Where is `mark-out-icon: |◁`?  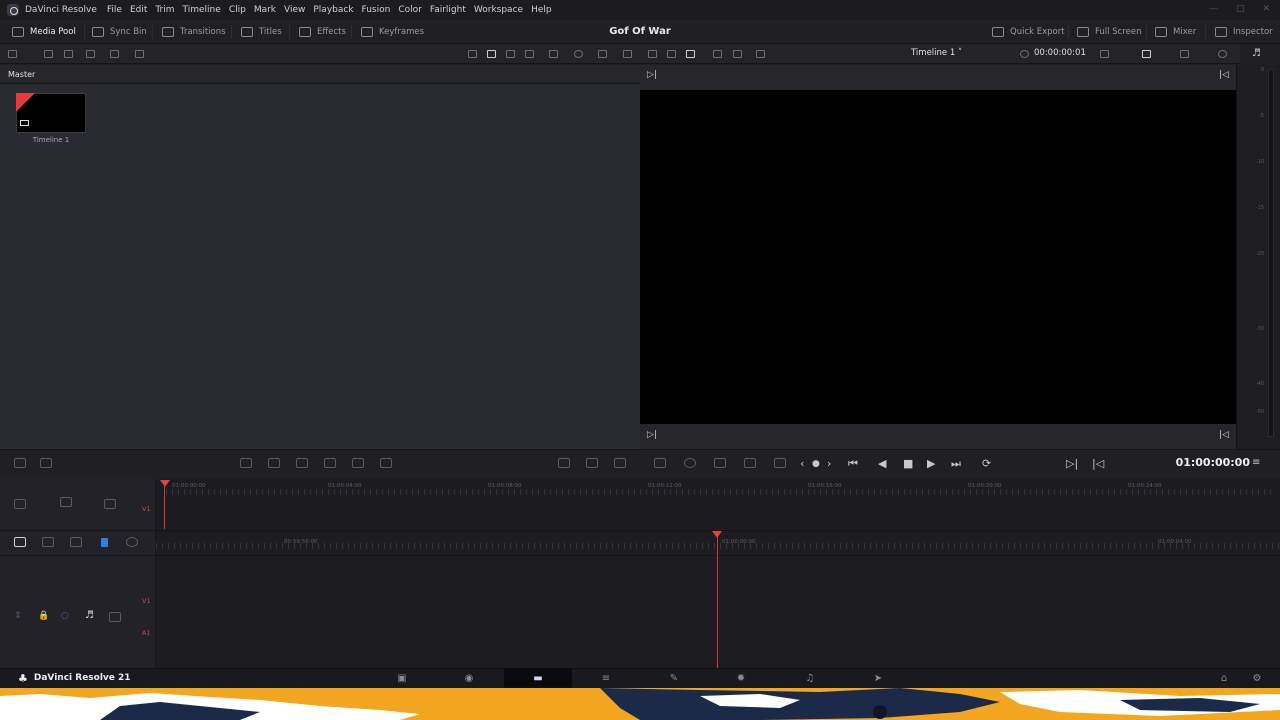
mark-out-icon: |◁ is located at coordinates (1224, 435).